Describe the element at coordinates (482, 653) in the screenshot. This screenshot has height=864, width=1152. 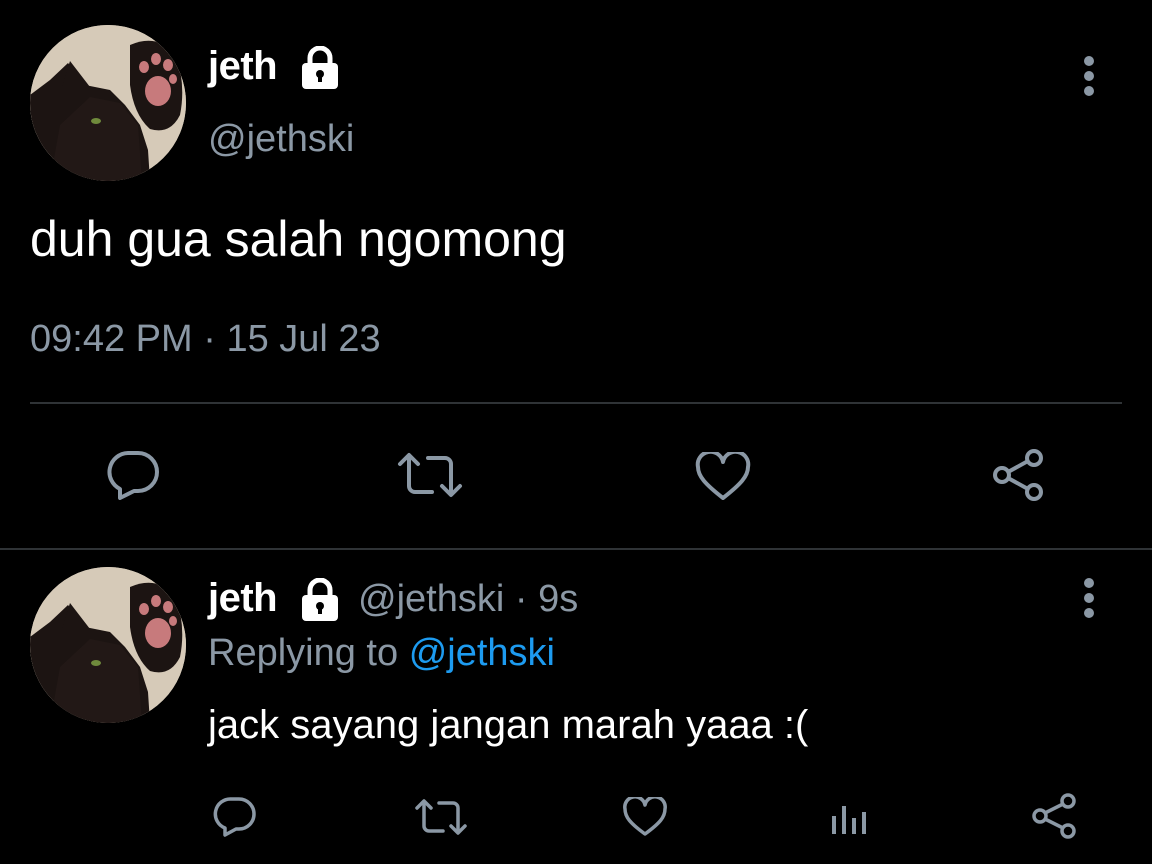
I see `replying-to-handle: @jethski` at that location.